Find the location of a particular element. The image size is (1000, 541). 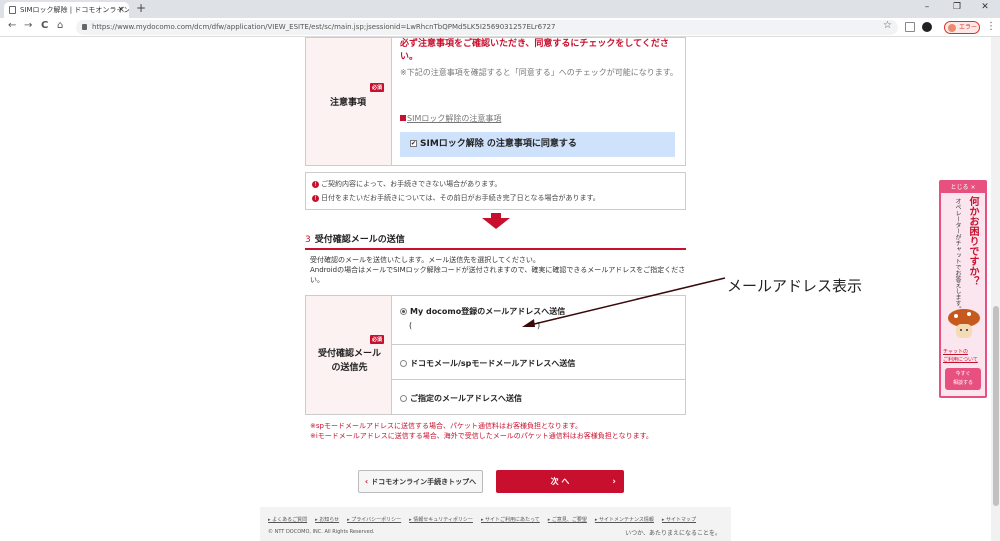

external-link-icon is located at coordinates (403, 118).